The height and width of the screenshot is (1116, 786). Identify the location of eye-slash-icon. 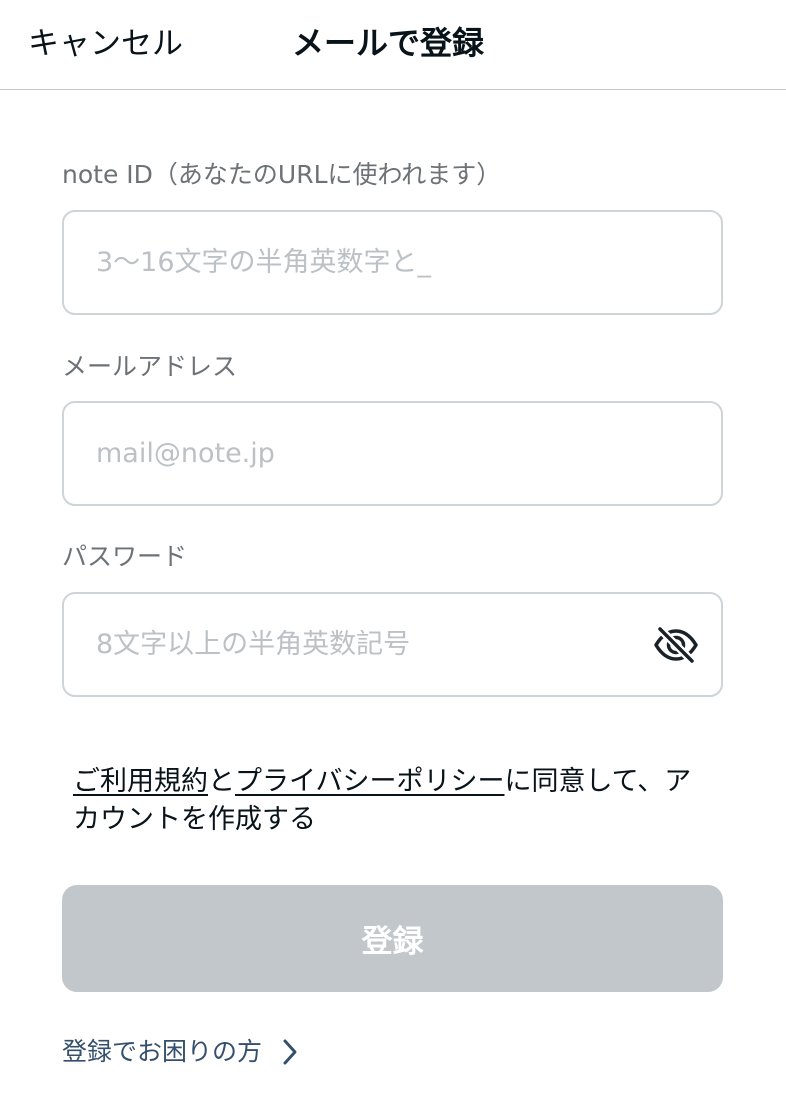
(676, 645).